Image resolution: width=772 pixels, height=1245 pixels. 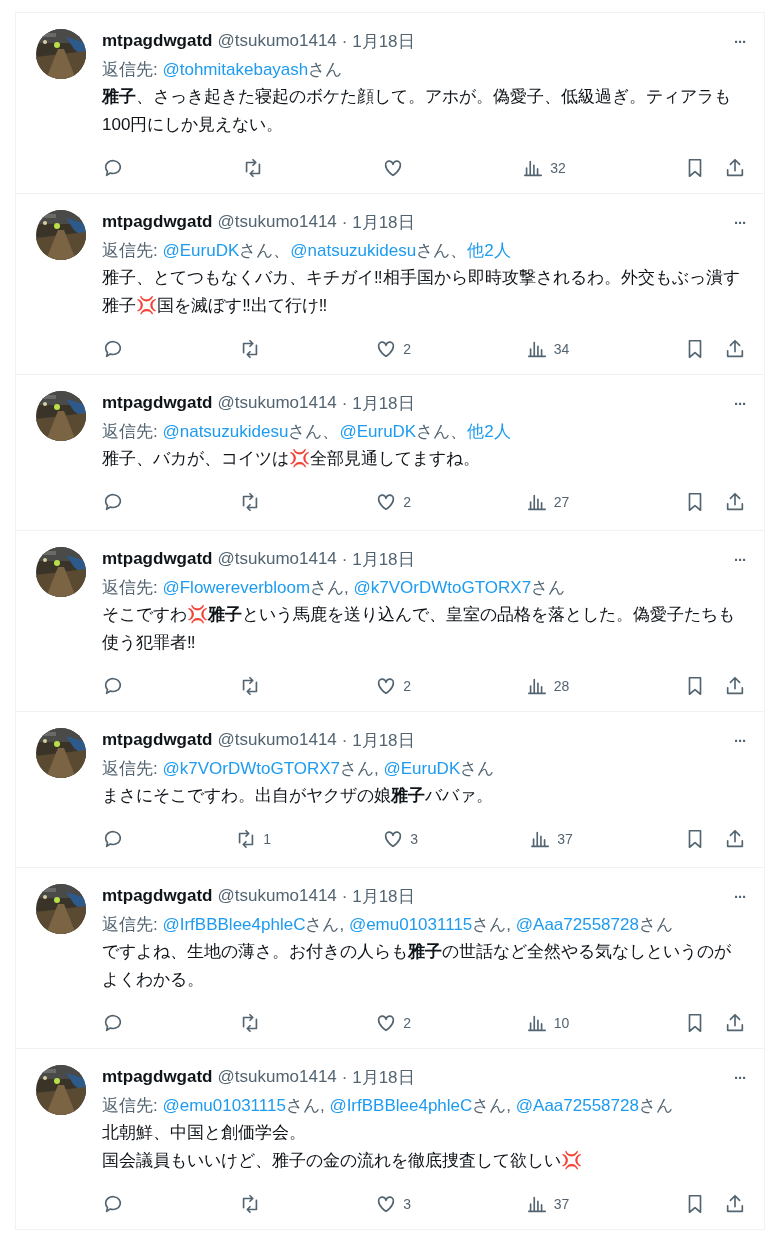 What do you see at coordinates (204, 1133) in the screenshot?
I see `post-text: 北朝鮮、中国と創価学会。` at bounding box center [204, 1133].